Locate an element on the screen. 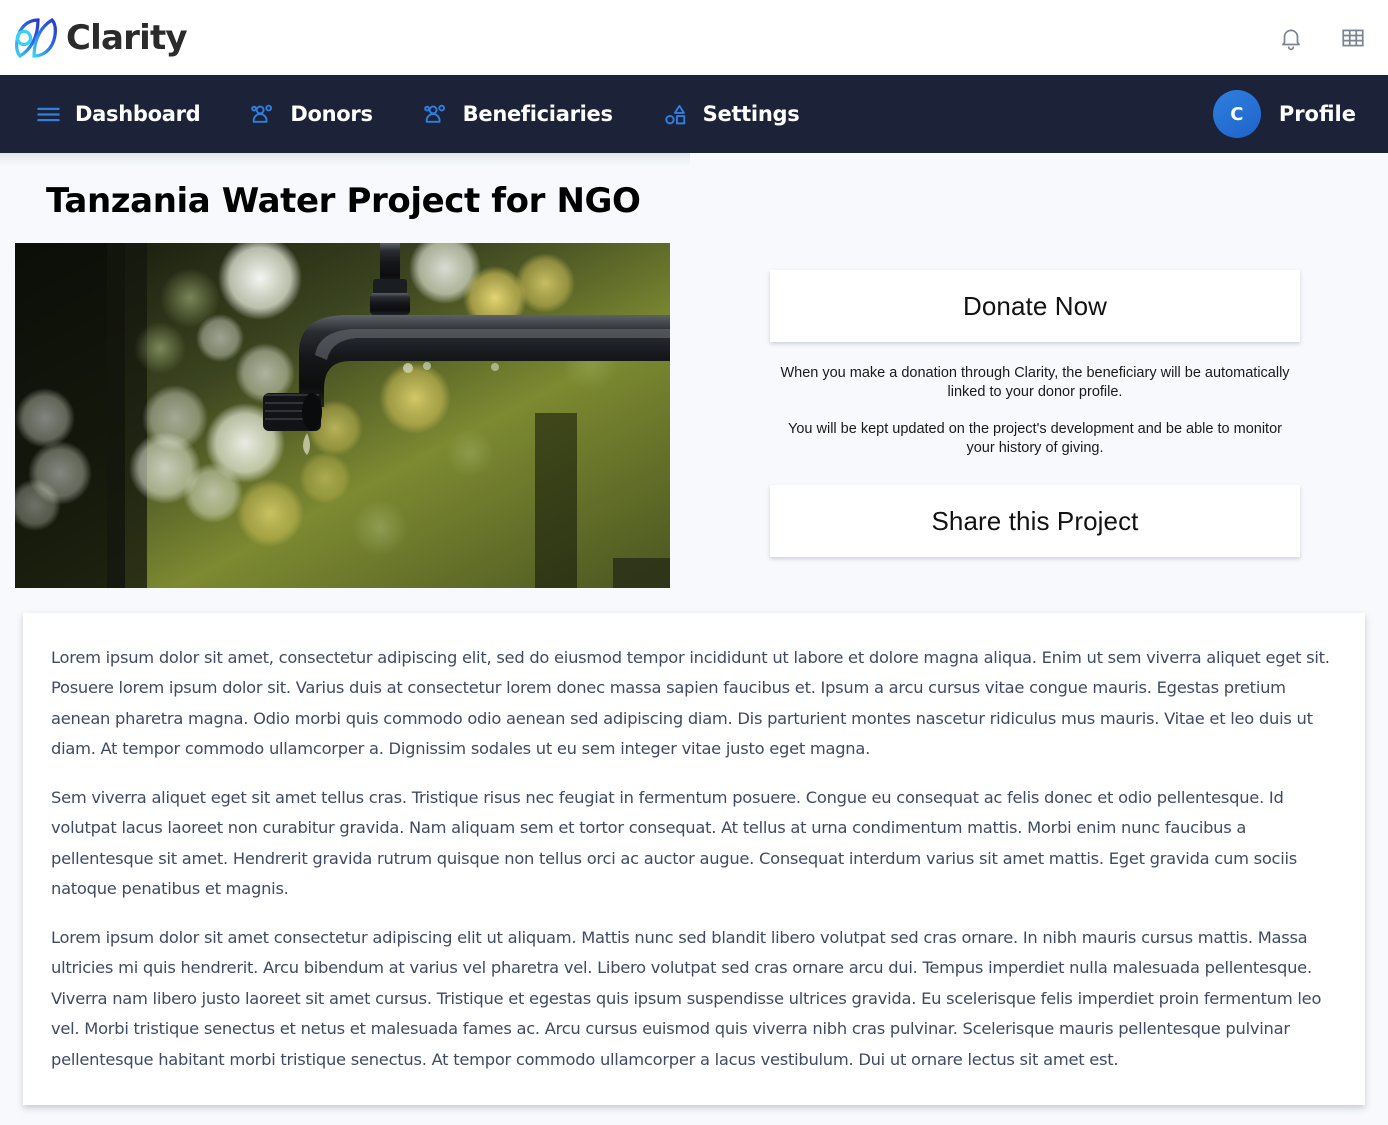 The height and width of the screenshot is (1125, 1388). brand-logo: Clarity is located at coordinates (98, 38).